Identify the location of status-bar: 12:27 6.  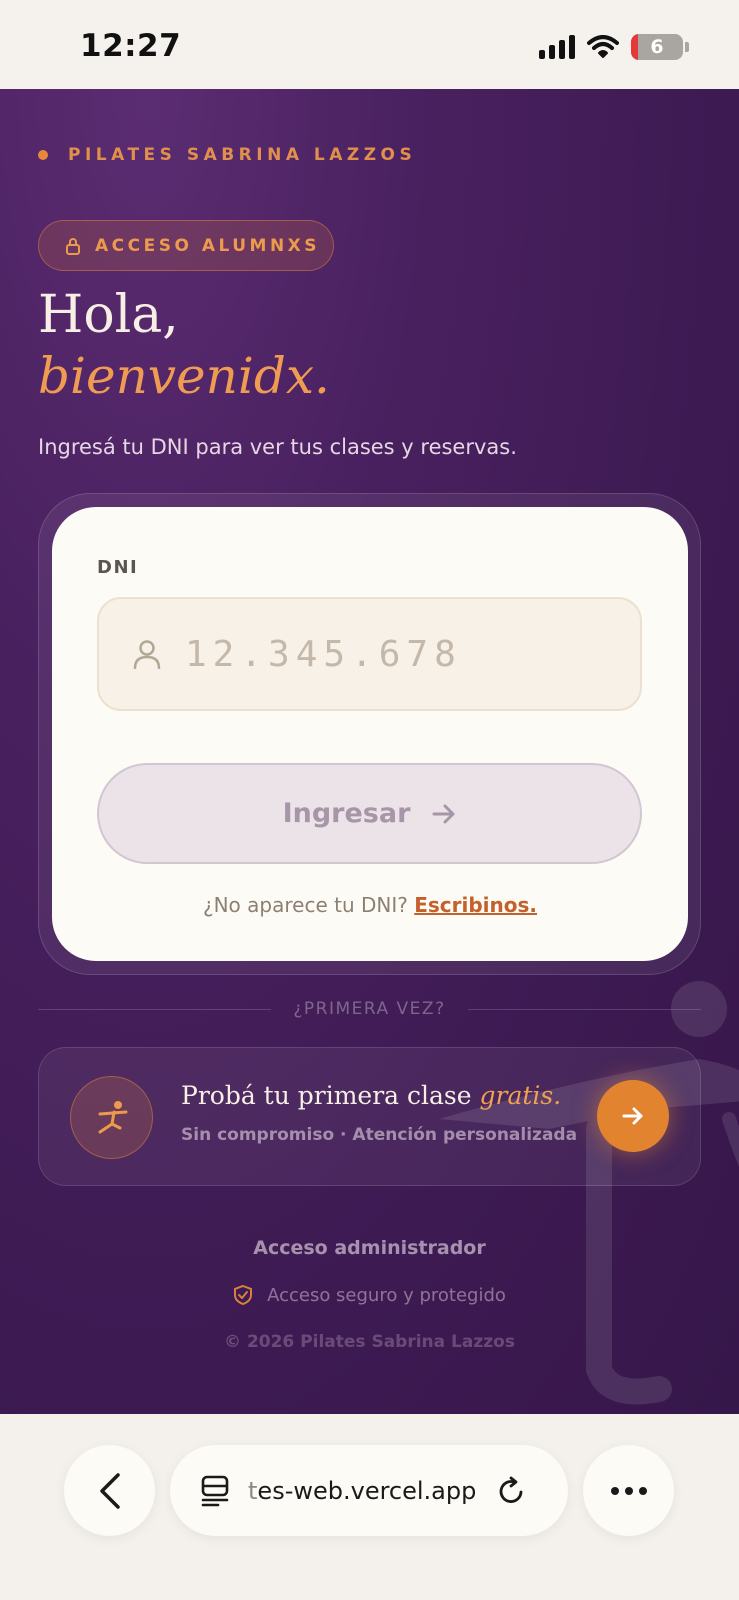
(369, 44).